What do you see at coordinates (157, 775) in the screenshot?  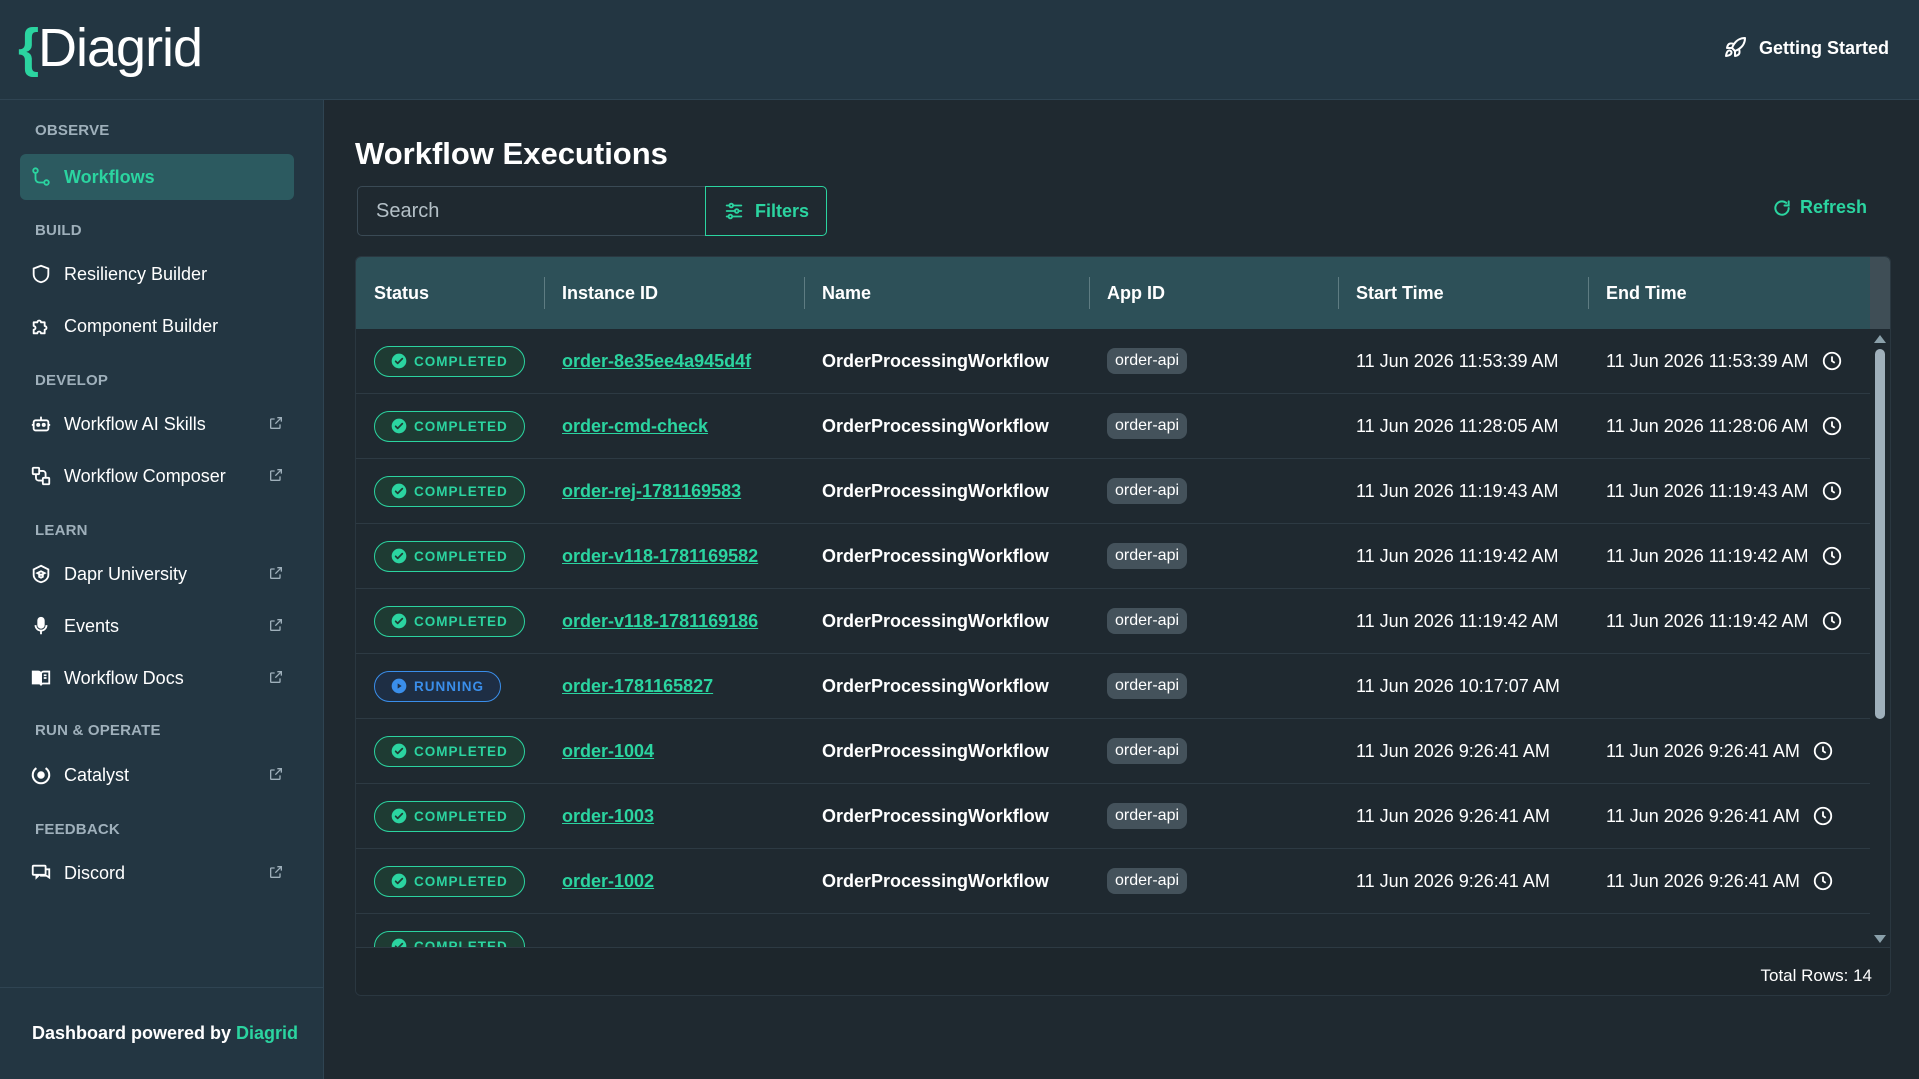 I see `sidebar-item-catalyst: Catalyst` at bounding box center [157, 775].